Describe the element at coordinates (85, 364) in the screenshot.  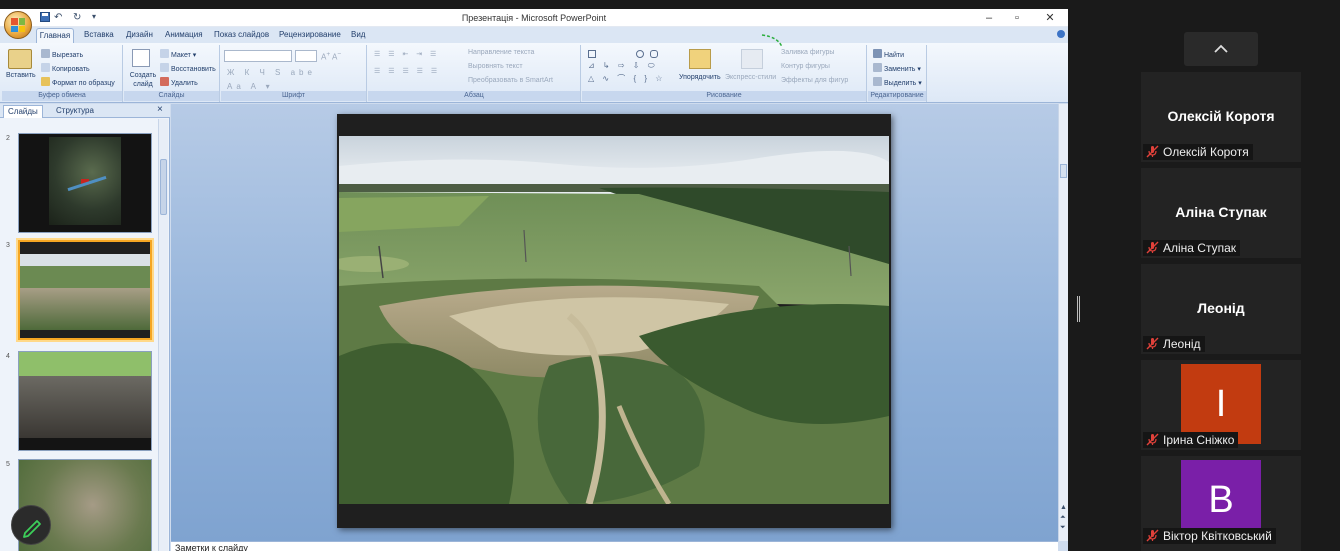
I see `thumb-grass` at that location.